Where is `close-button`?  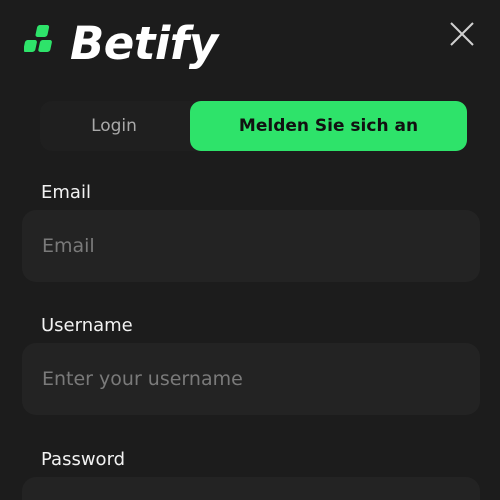 close-button is located at coordinates (462, 34).